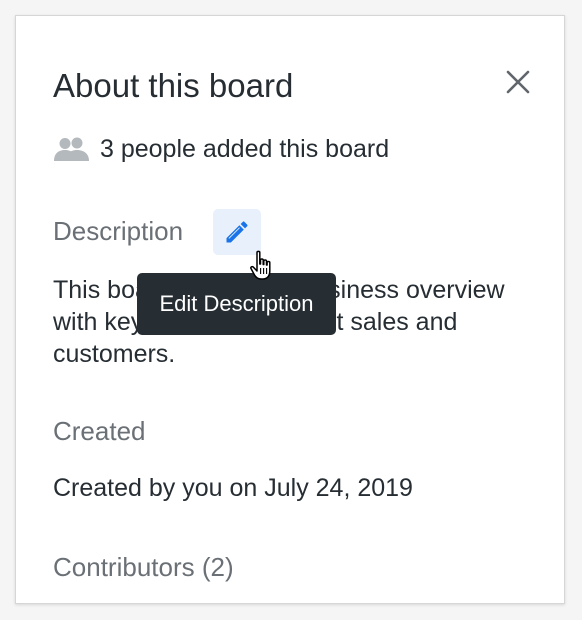 This screenshot has width=582, height=620. Describe the element at coordinates (245, 148) in the screenshot. I see `people-added-text: 3 people added this board` at that location.